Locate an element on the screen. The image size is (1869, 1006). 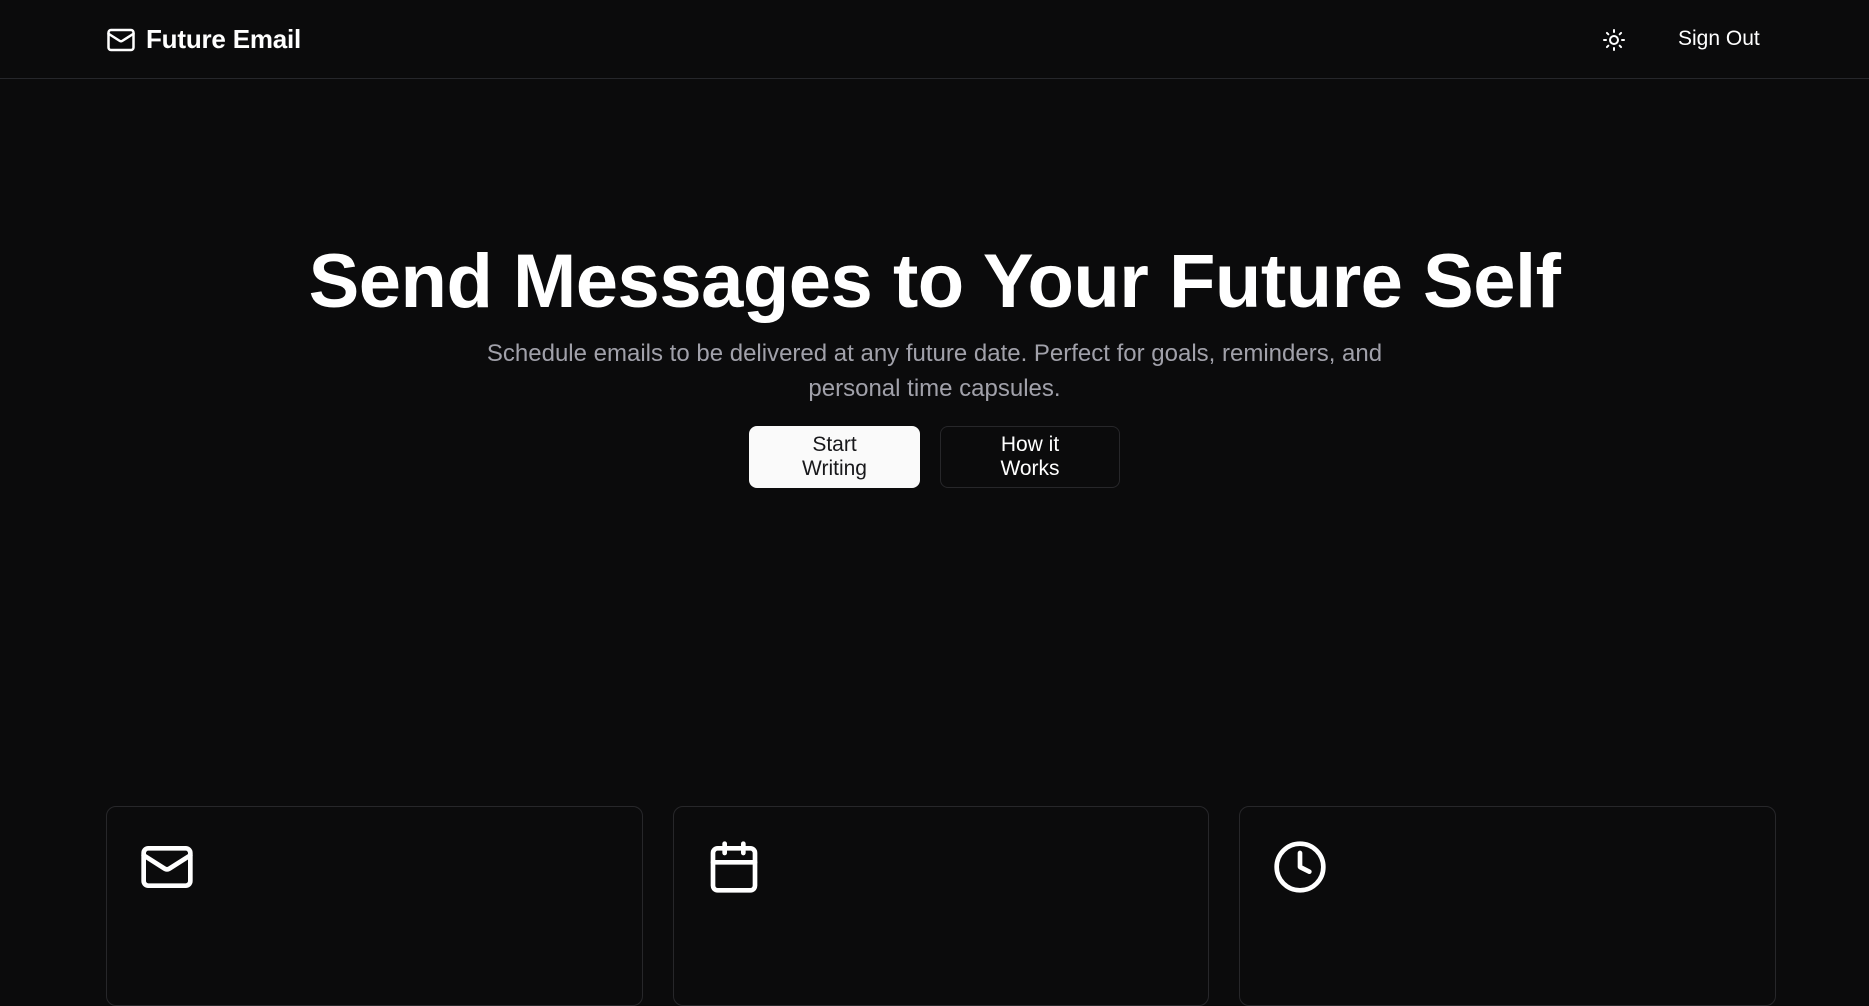
feature-card-email is located at coordinates (374, 906).